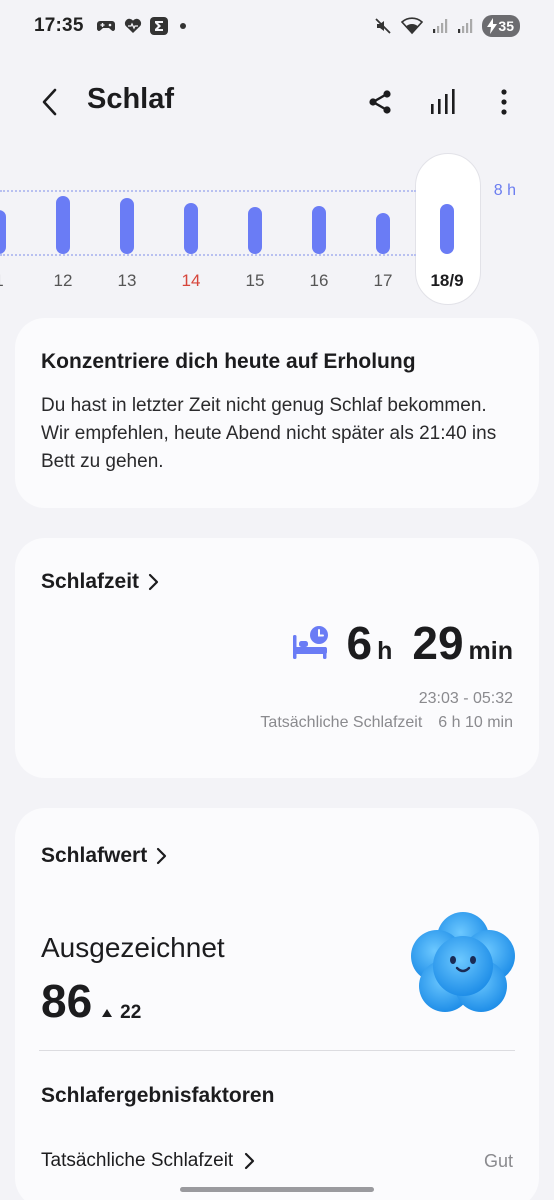  I want to click on back-button, so click(50, 102).